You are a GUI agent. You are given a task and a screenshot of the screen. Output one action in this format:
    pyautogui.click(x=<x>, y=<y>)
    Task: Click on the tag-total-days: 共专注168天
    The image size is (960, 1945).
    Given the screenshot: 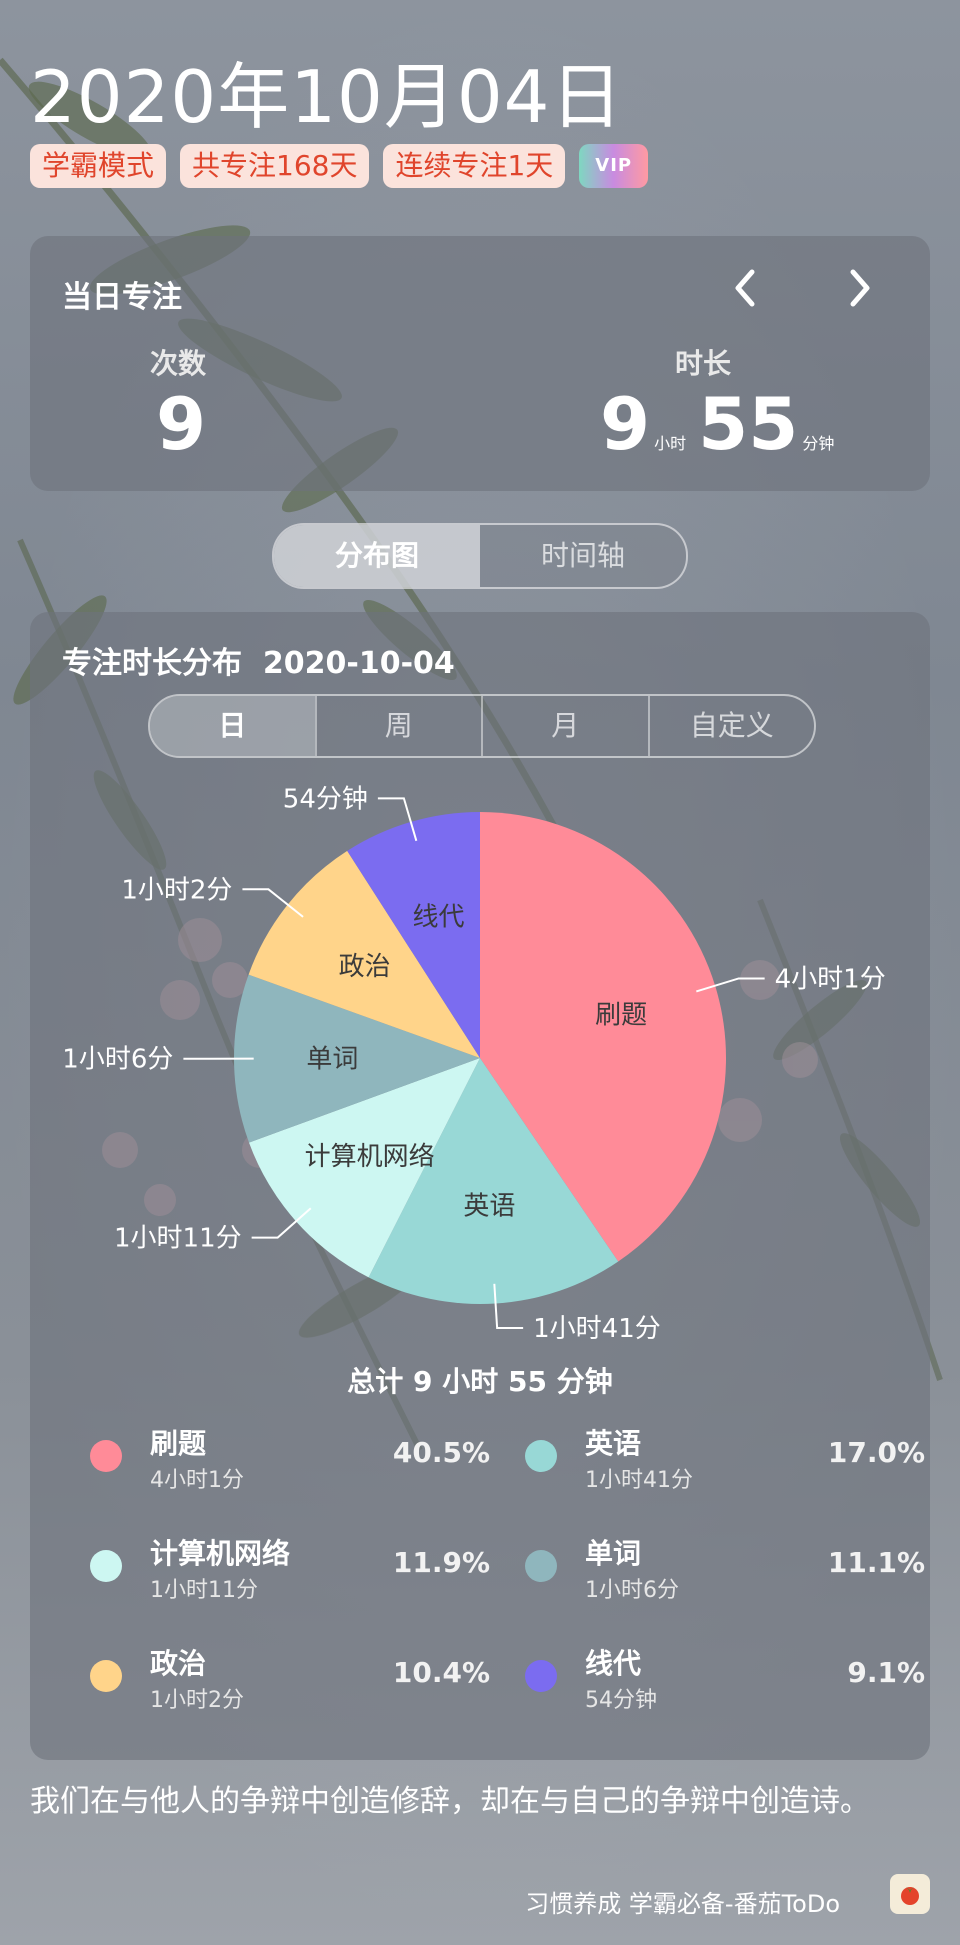 What is the action you would take?
    pyautogui.click(x=275, y=166)
    